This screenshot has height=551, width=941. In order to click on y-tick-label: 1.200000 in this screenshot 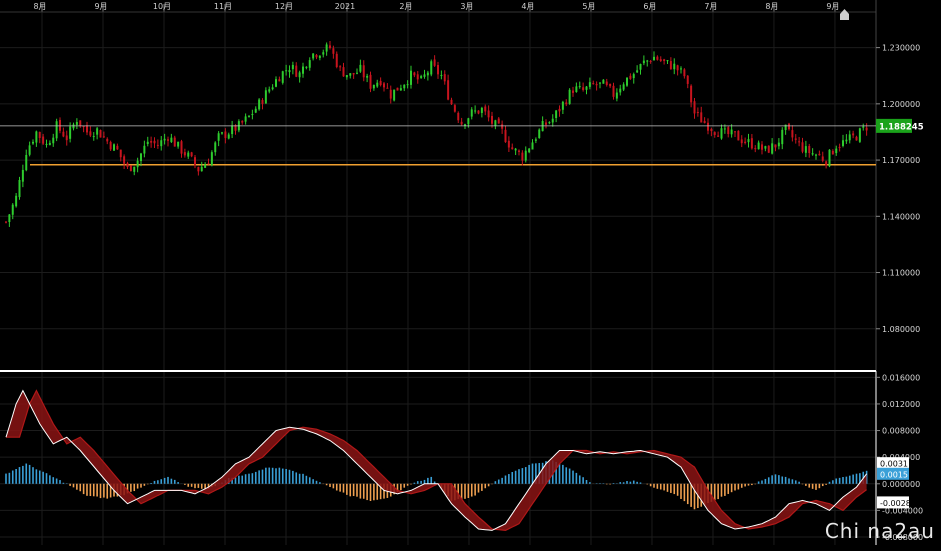, I will do `click(901, 104)`.